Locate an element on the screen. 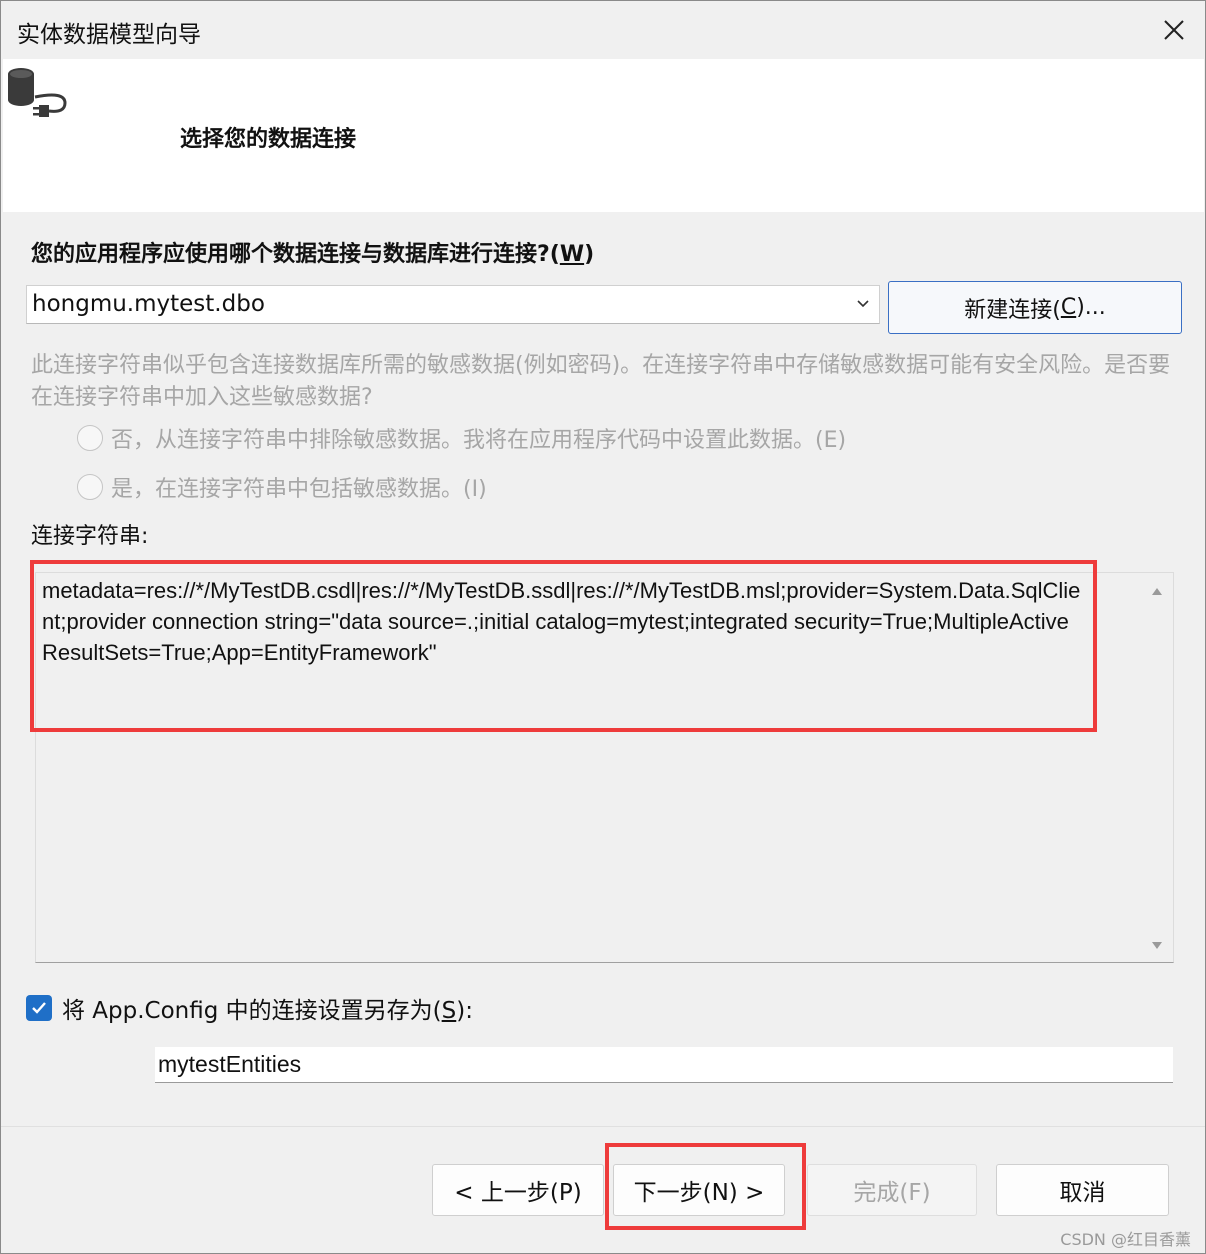  window-title: 实体数据模型向导 is located at coordinates (109, 35).